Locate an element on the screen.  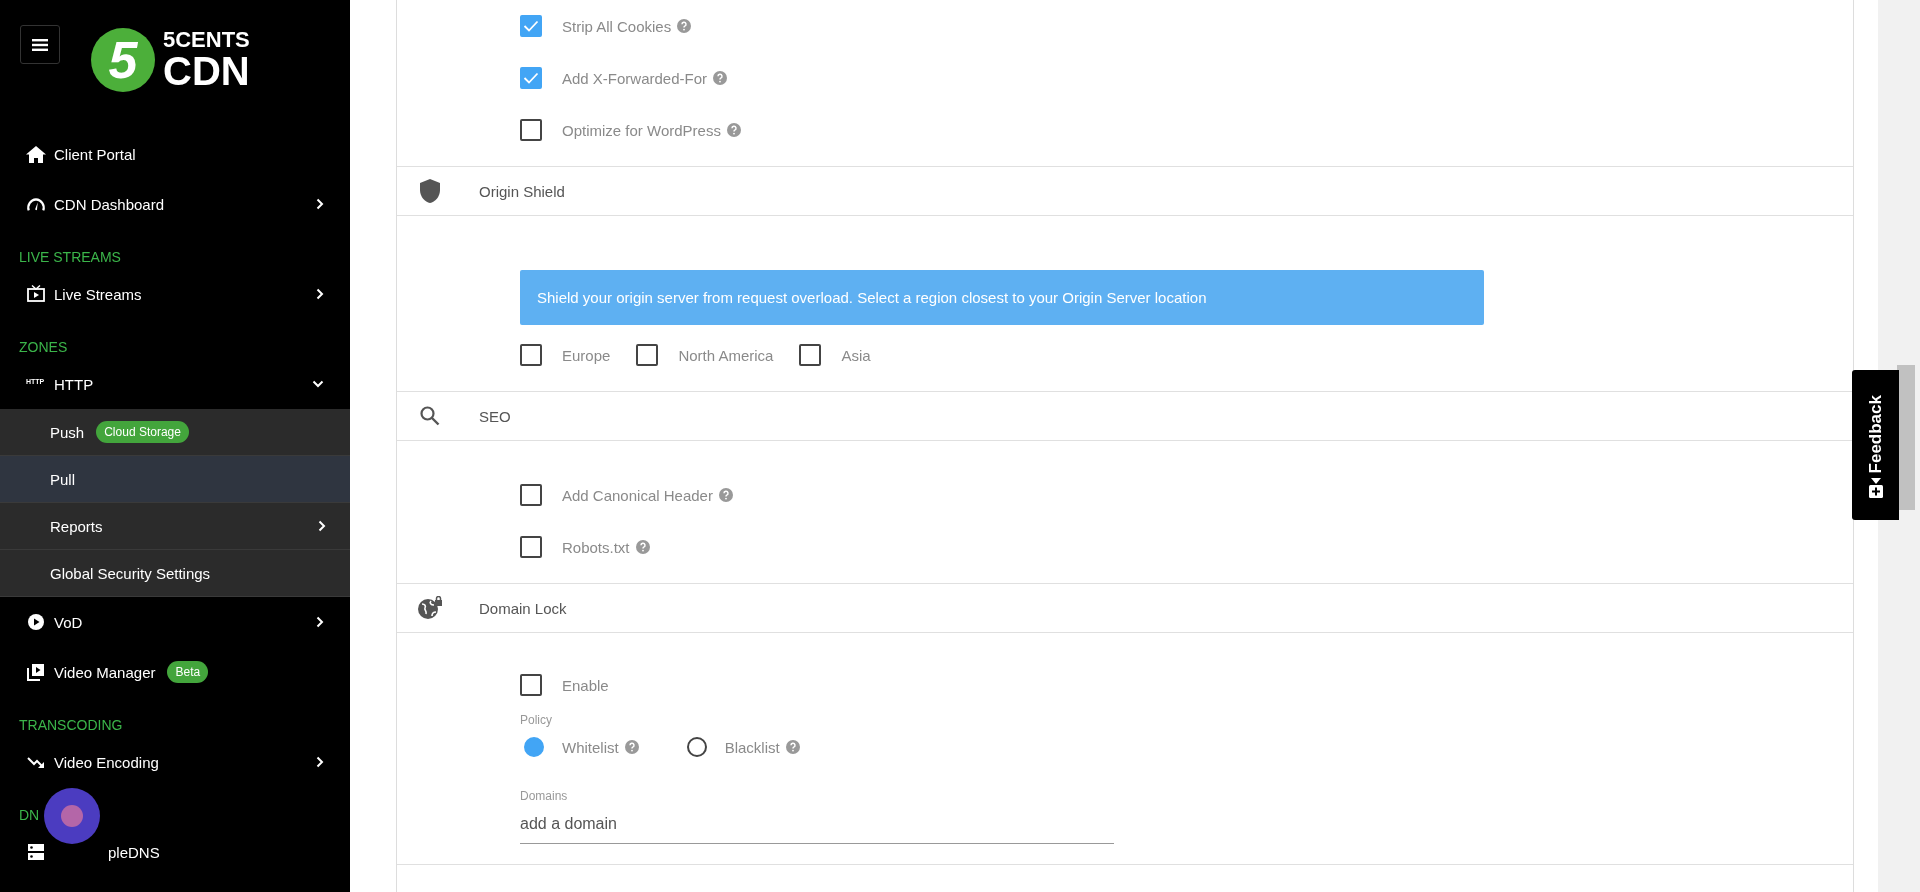
checkbox-label: Robots.txt is located at coordinates (596, 547).